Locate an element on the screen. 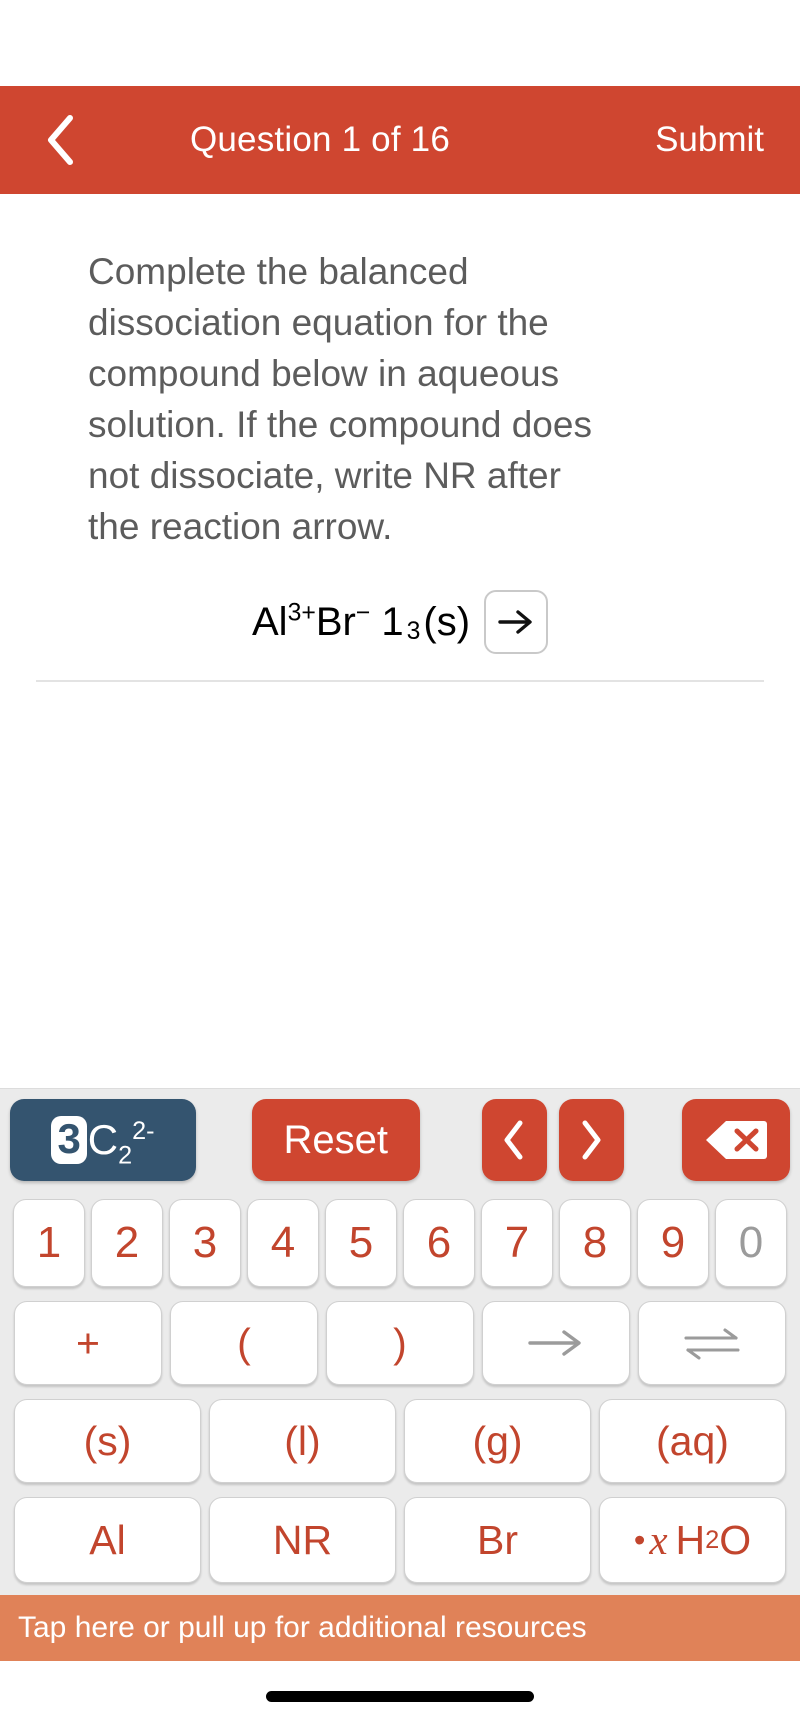 This screenshot has height=1731, width=800. key-8: 8 is located at coordinates (595, 1243).